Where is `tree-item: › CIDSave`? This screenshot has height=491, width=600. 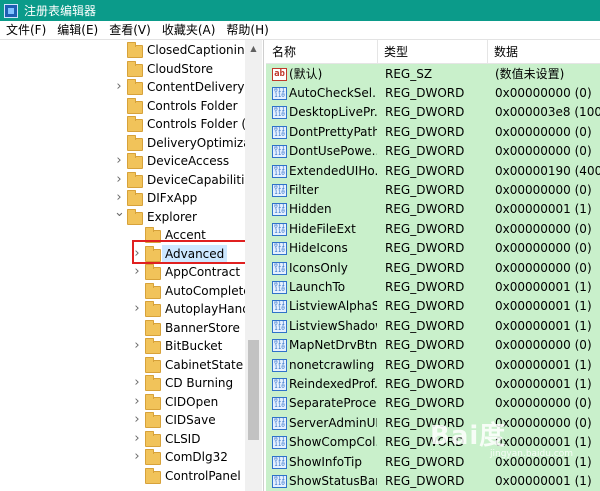 tree-item: › CIDSave is located at coordinates (122, 420).